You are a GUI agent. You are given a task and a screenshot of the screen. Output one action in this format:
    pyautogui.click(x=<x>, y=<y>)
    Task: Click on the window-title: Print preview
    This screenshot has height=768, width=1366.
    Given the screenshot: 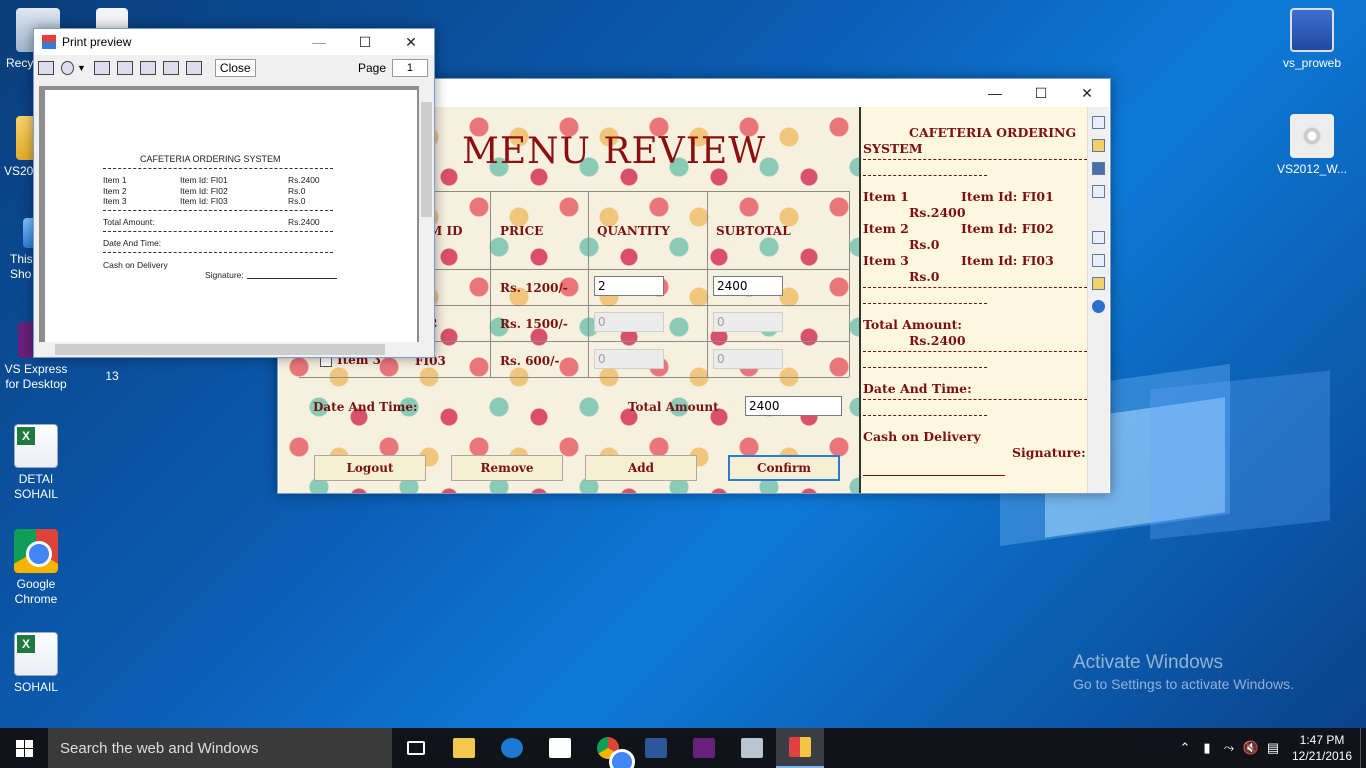 What is the action you would take?
    pyautogui.click(x=97, y=42)
    